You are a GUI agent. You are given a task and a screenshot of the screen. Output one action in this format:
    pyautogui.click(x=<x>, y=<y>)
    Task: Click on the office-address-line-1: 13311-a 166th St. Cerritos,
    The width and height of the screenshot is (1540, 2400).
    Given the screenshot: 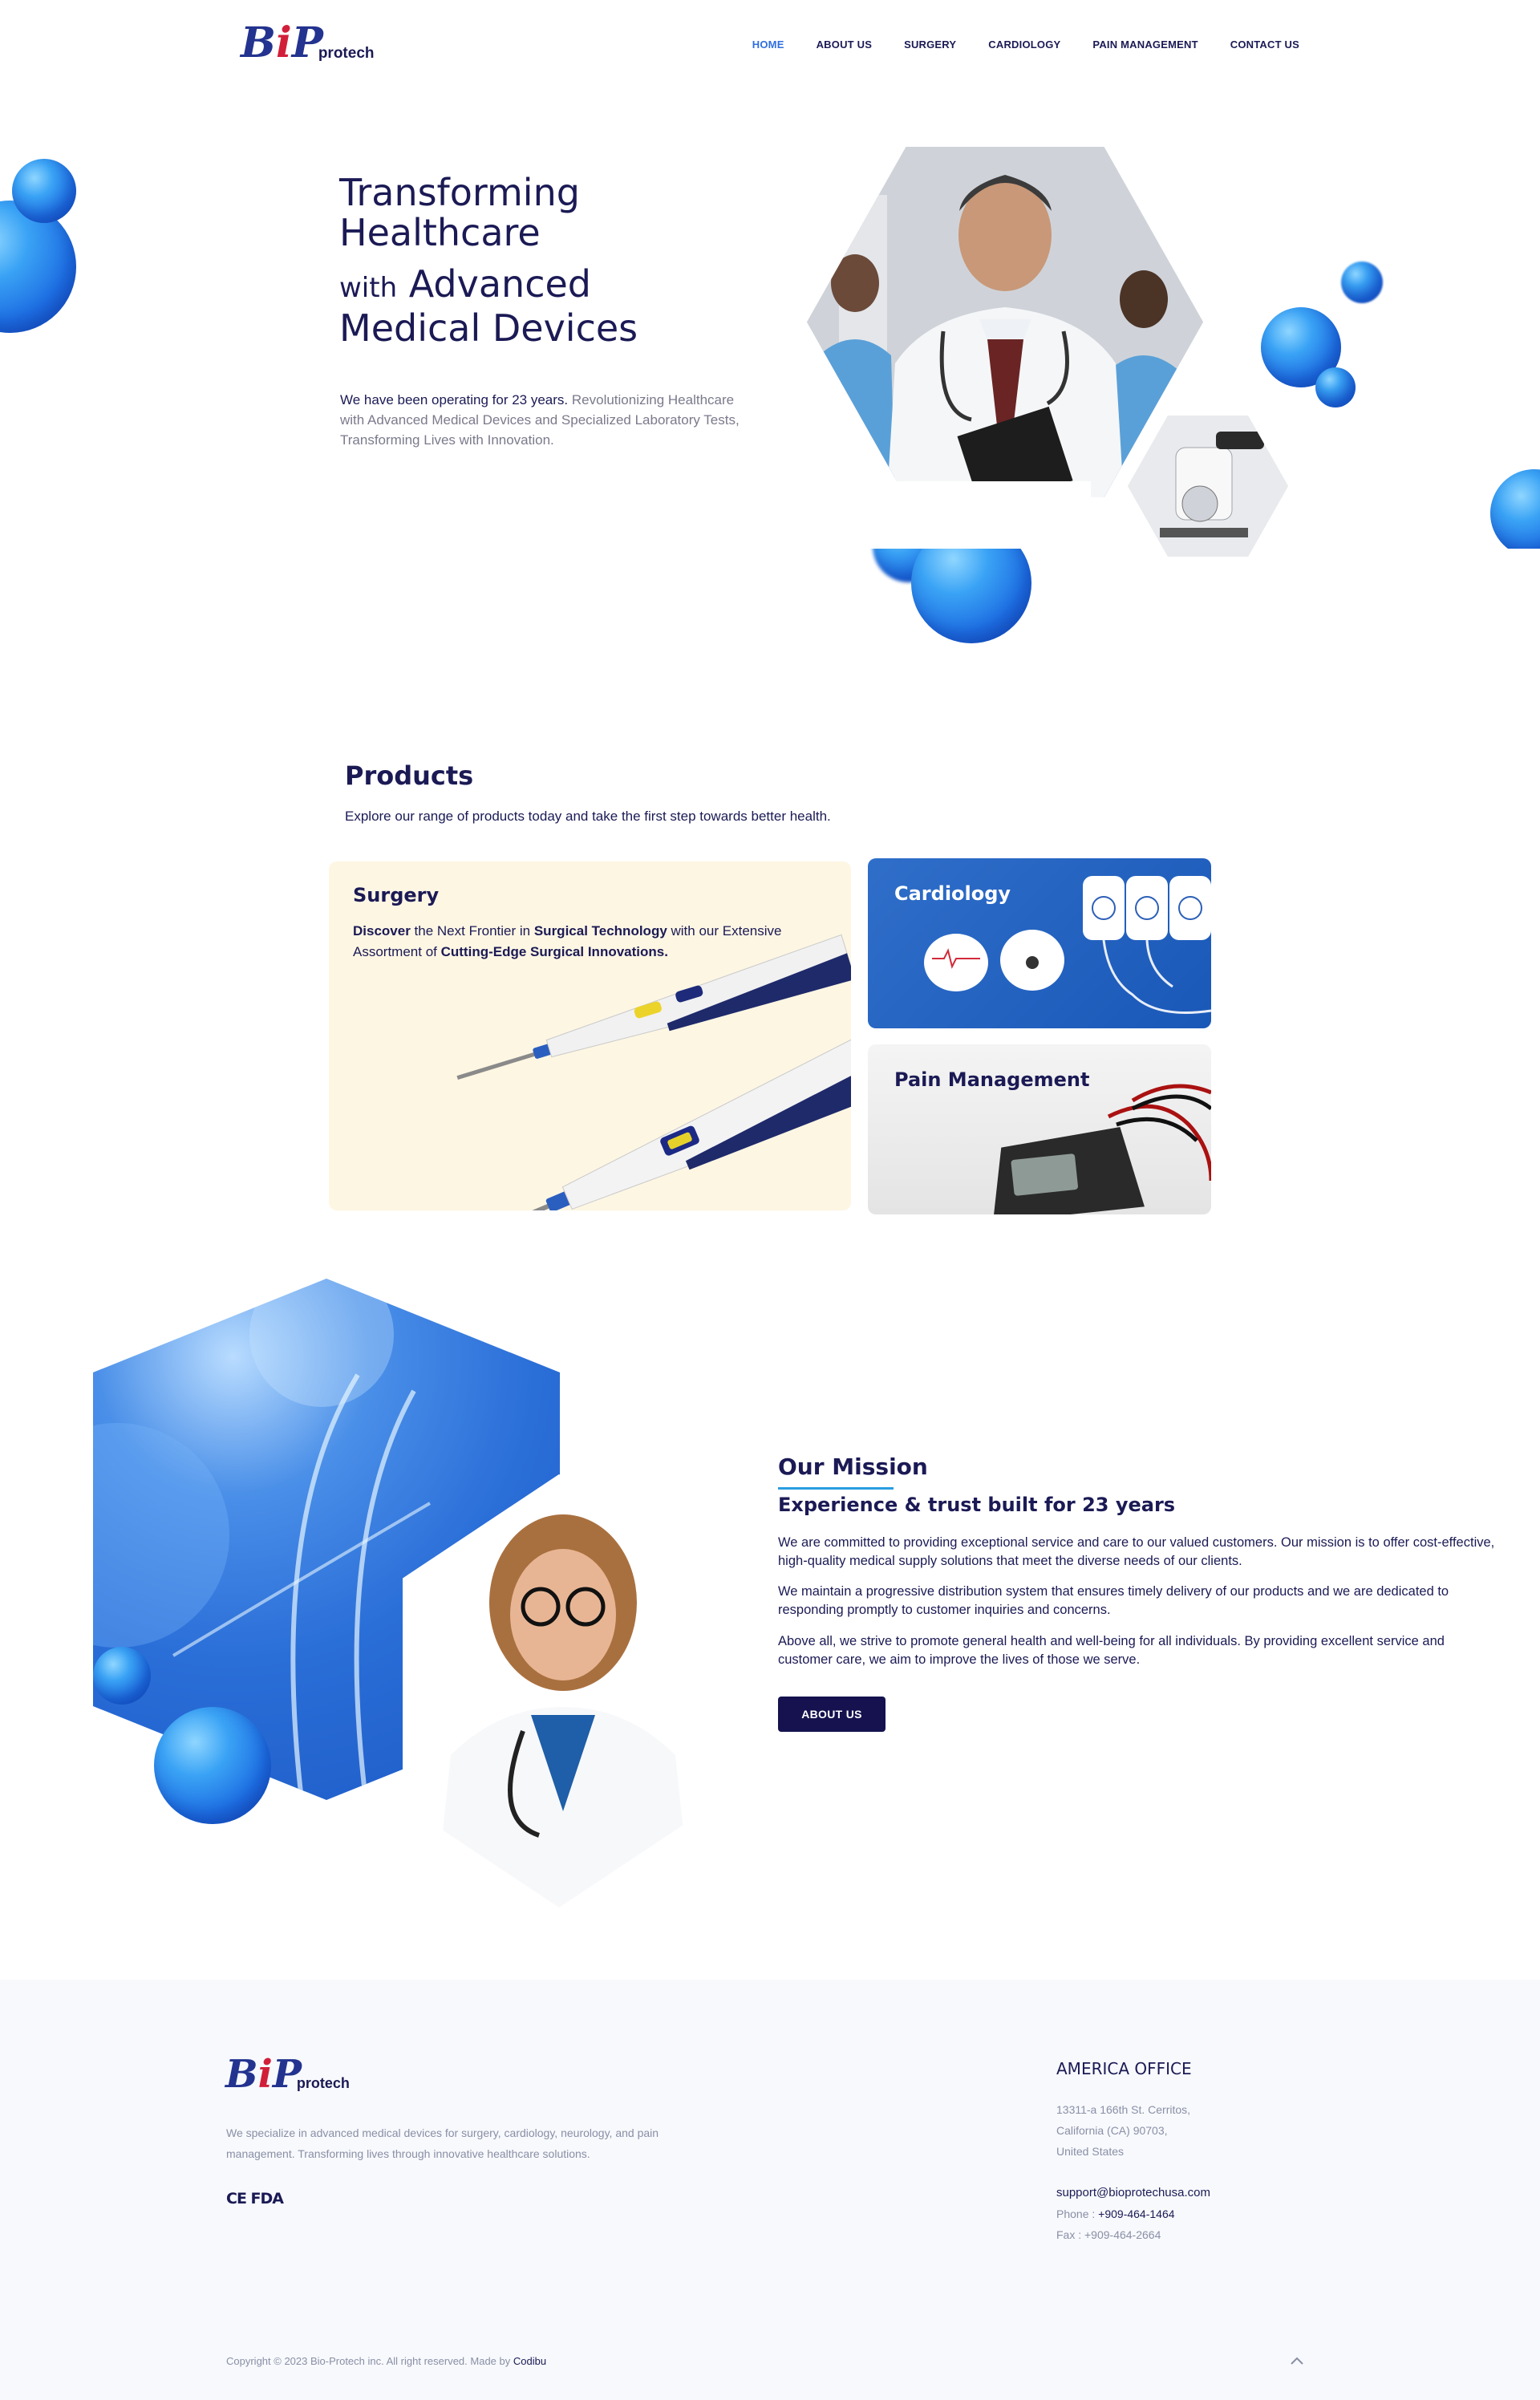 What is the action you would take?
    pyautogui.click(x=1123, y=2109)
    